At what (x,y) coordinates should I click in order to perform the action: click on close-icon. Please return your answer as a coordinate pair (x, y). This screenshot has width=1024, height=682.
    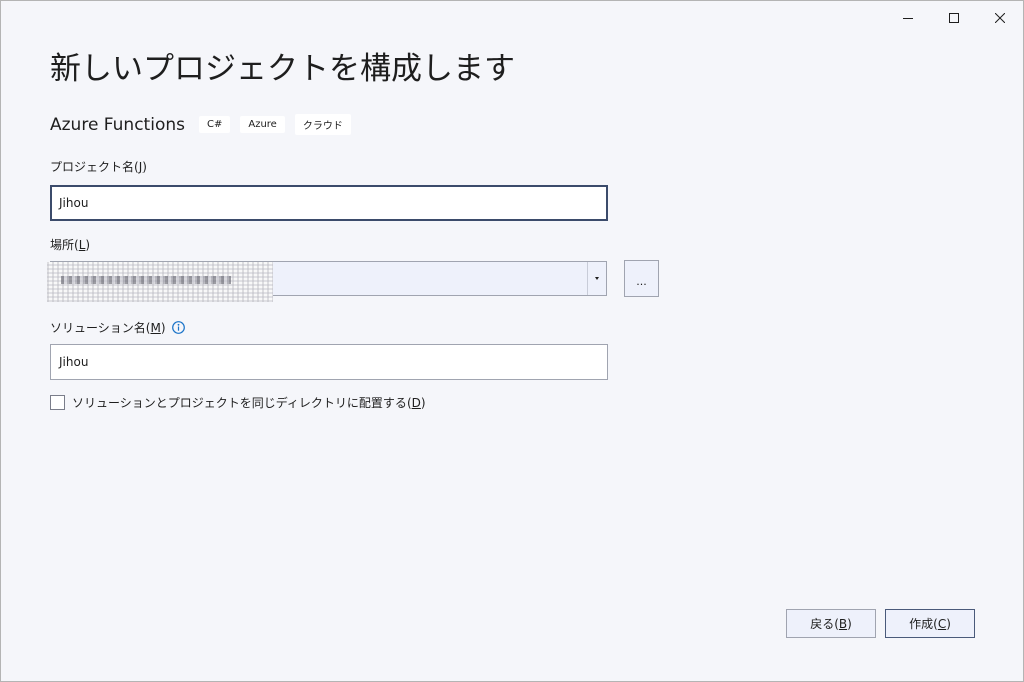
    Looking at the image, I should click on (1000, 18).